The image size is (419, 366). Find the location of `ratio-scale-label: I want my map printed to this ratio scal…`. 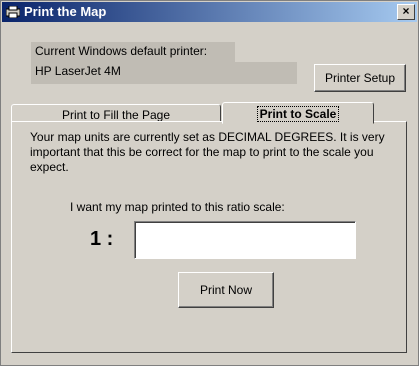

ratio-scale-label: I want my map printed to this ratio scal… is located at coordinates (177, 207).